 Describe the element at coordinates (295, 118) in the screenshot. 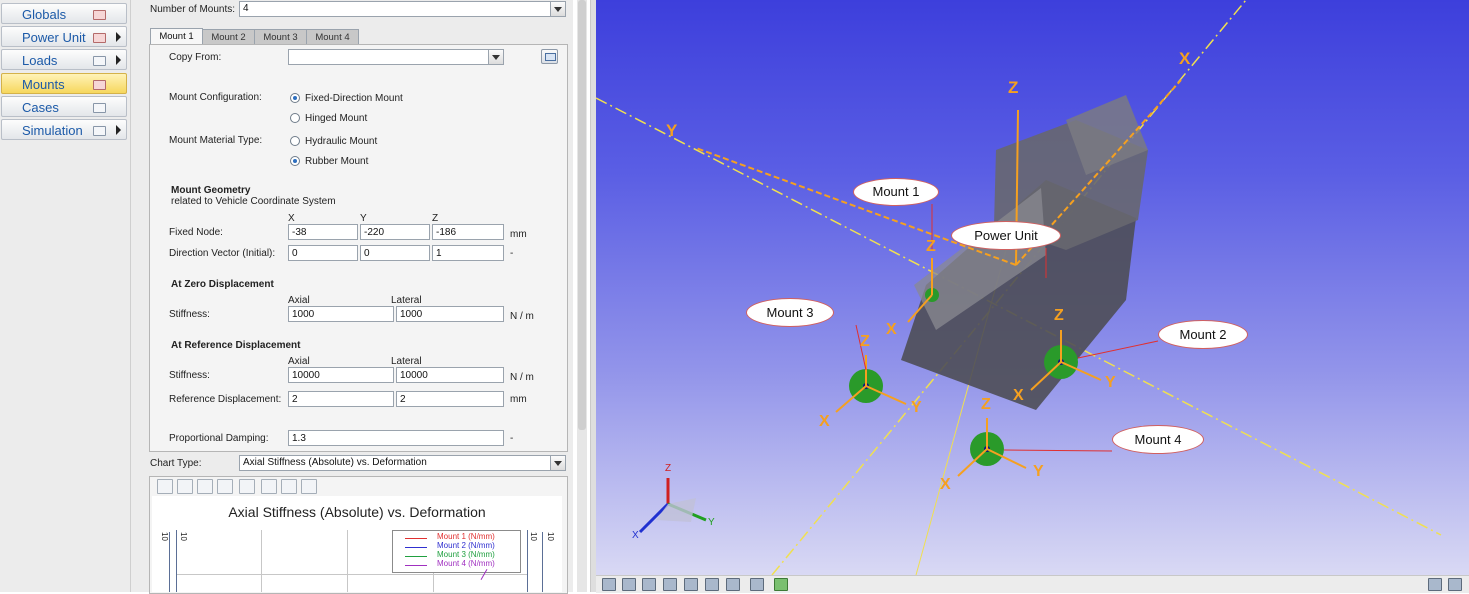

I see `radio-hinged` at that location.